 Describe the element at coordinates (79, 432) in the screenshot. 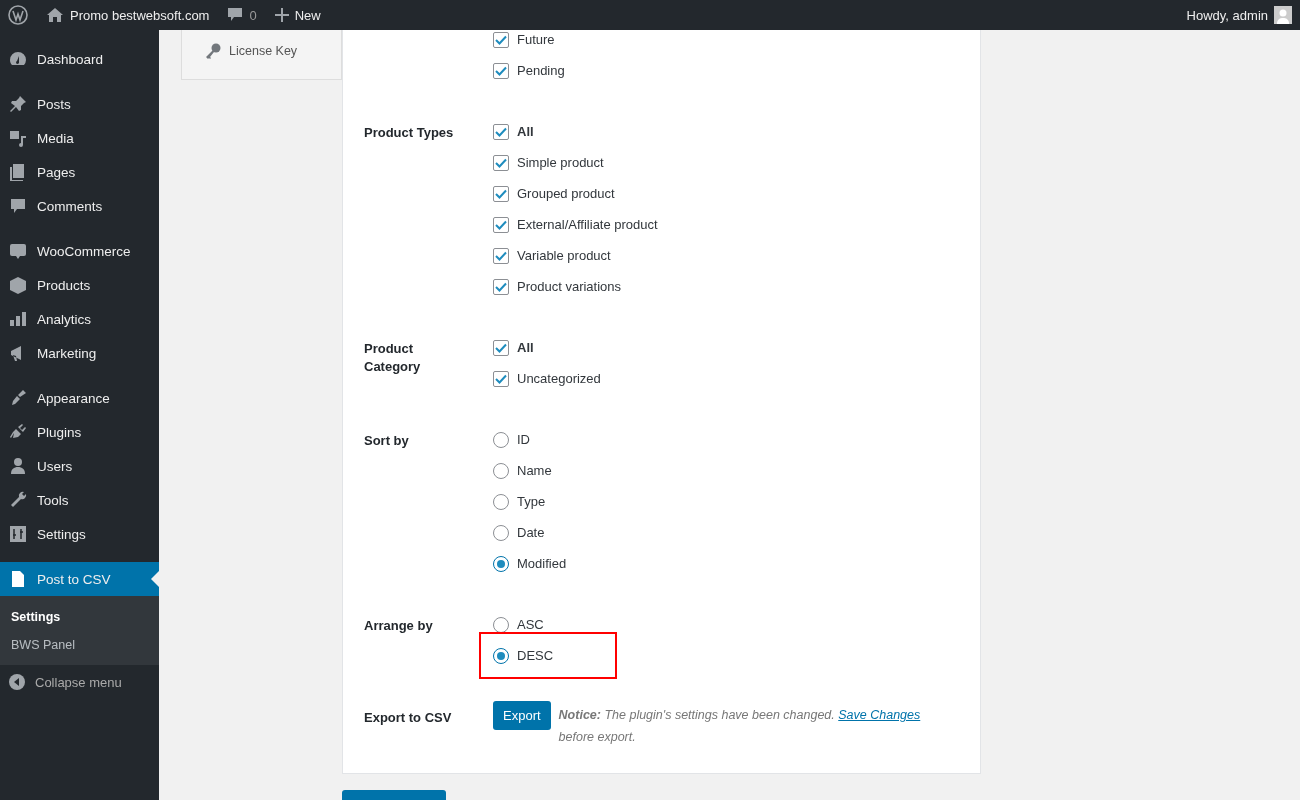

I see `menu-item: Plugins` at that location.